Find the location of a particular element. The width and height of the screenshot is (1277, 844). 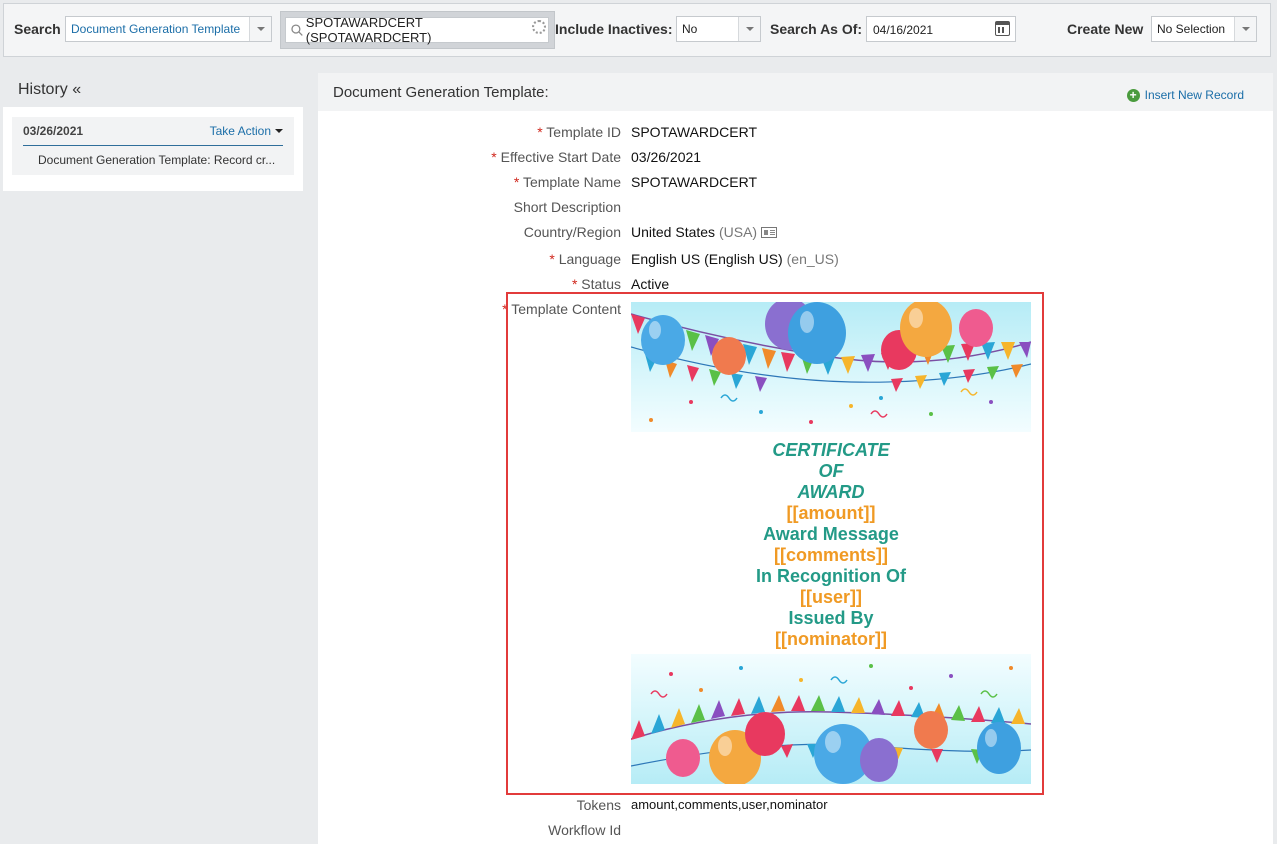

token-amount: [[amount]] is located at coordinates (831, 513).